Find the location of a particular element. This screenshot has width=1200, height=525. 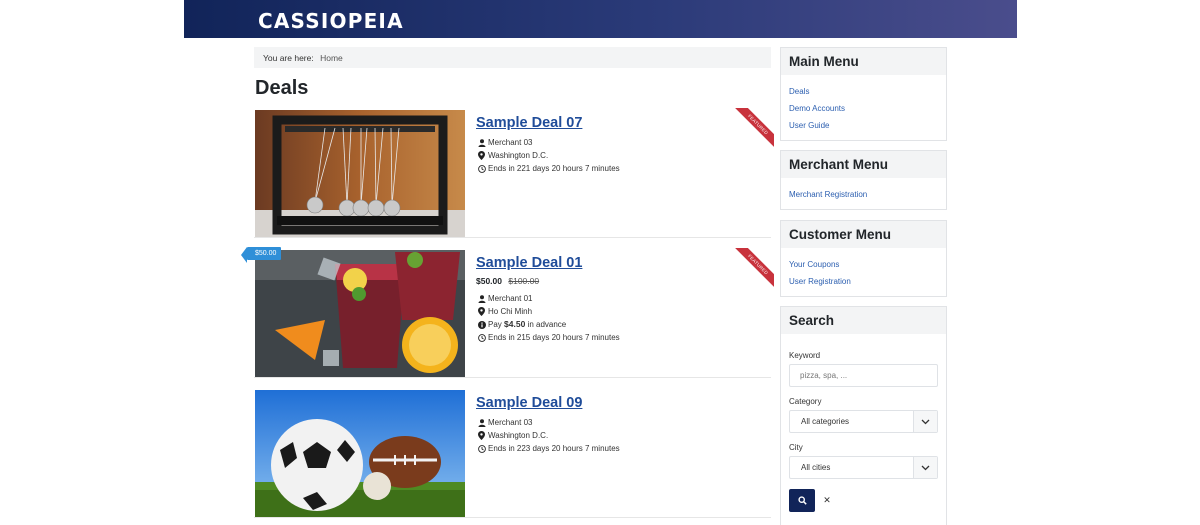

pay-amount: $4.50 is located at coordinates (515, 324).